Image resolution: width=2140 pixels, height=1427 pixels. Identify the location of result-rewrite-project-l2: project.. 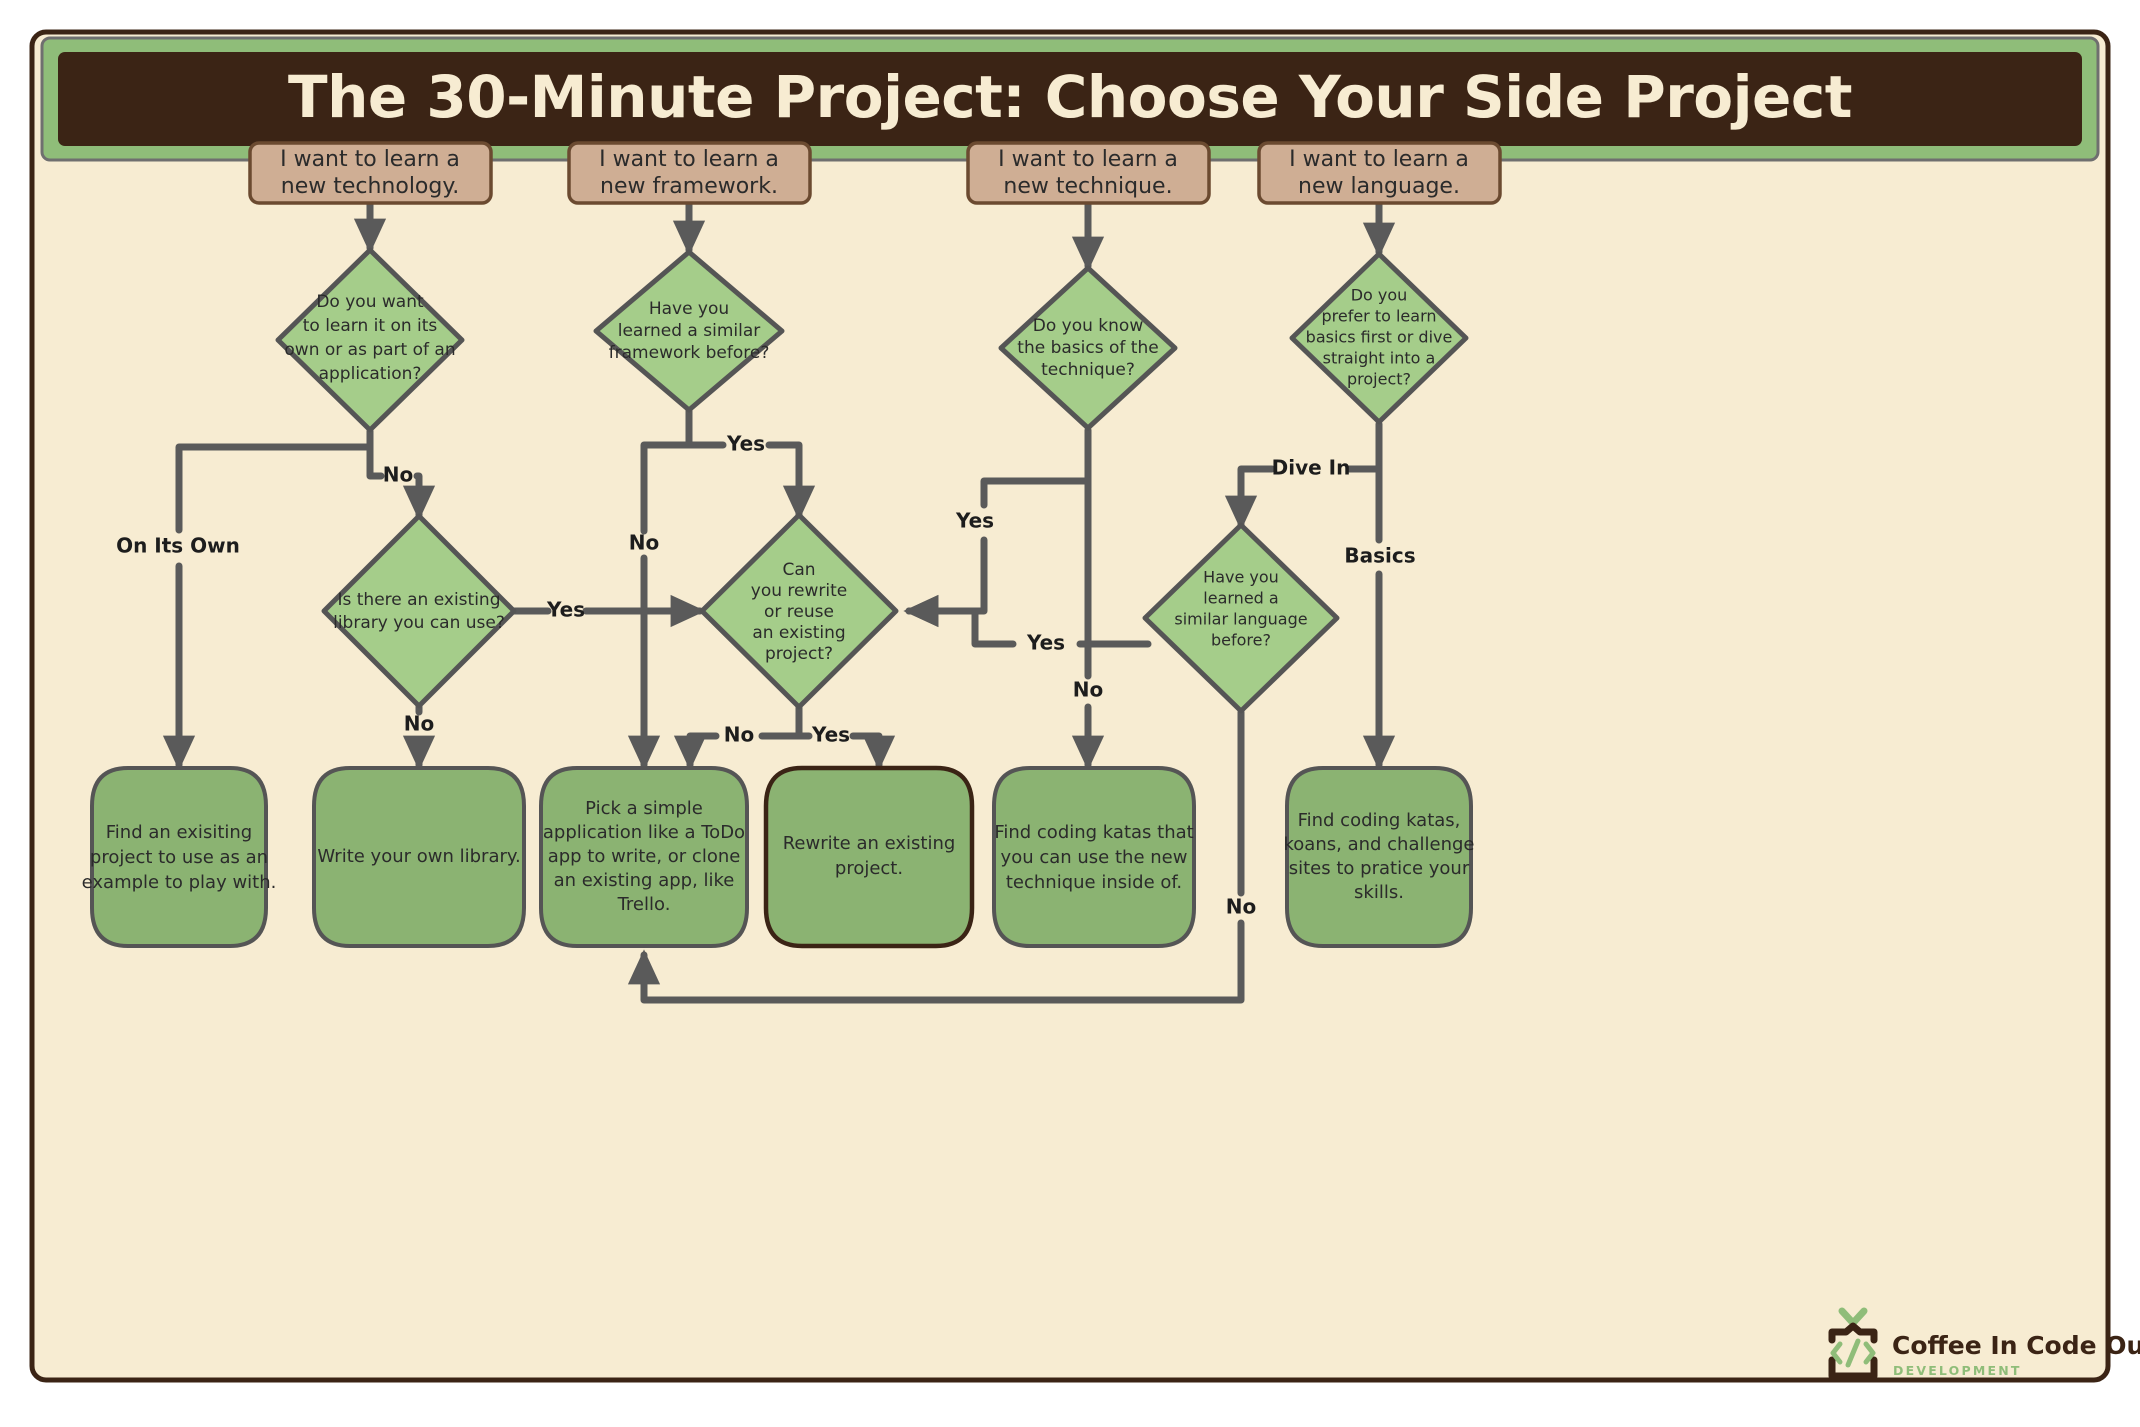
(869, 868).